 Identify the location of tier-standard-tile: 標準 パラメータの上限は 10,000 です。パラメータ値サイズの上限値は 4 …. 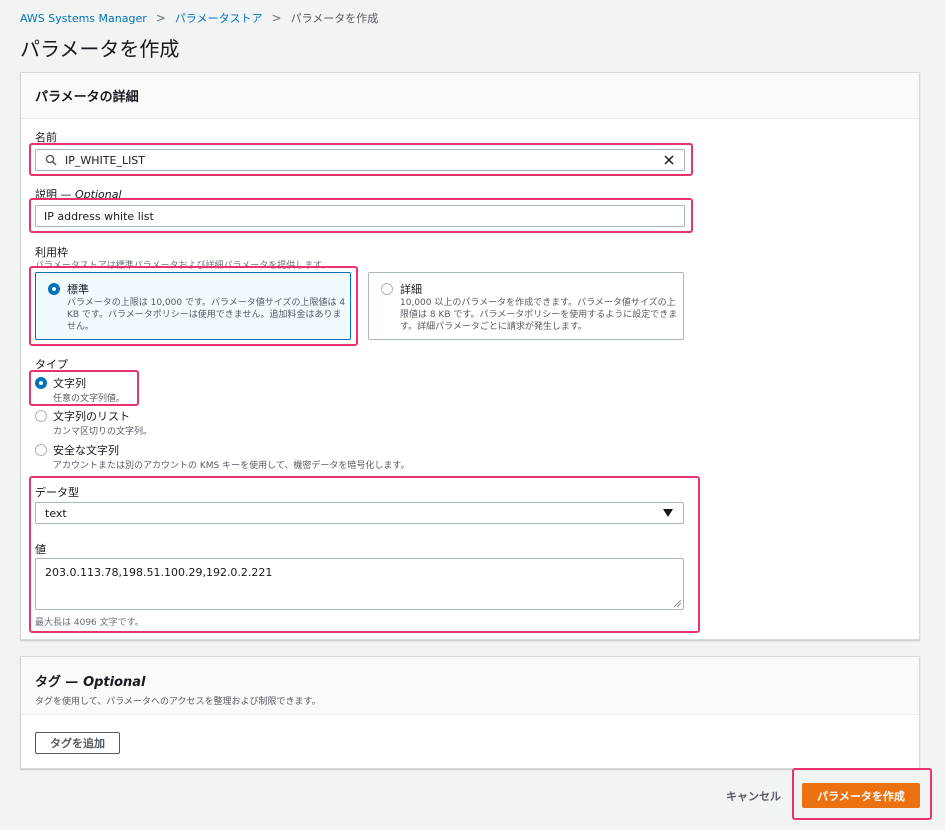
(193, 306).